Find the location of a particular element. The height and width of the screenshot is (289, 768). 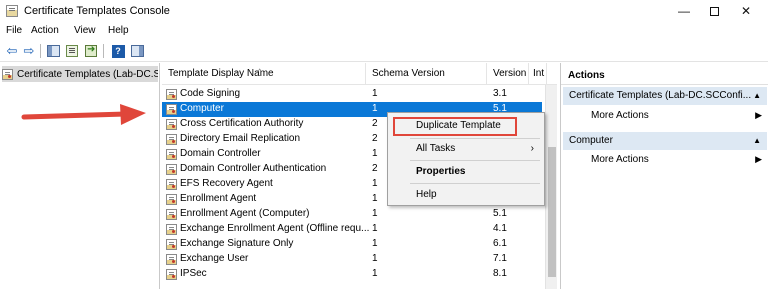

column-header-schema-version: Schema Version is located at coordinates (426, 74).